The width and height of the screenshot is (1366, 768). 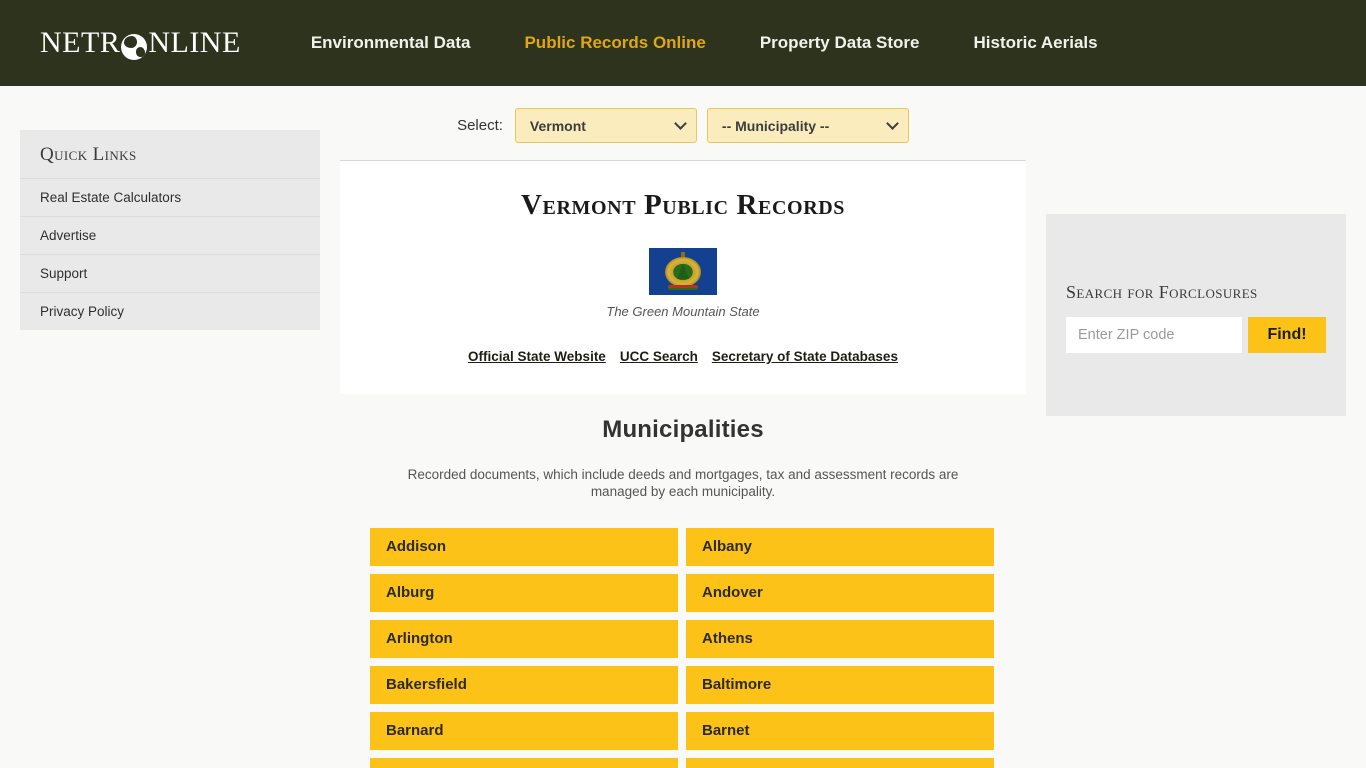 What do you see at coordinates (1287, 335) in the screenshot?
I see `find-button: Find!` at bounding box center [1287, 335].